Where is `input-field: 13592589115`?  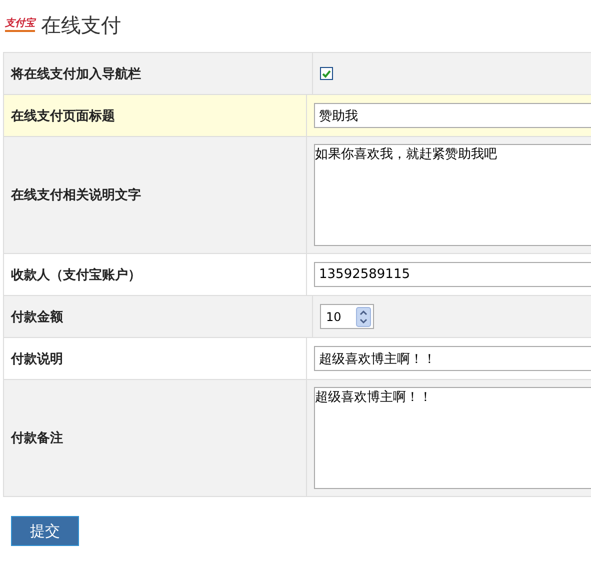
input-field: 13592589115 is located at coordinates (452, 274).